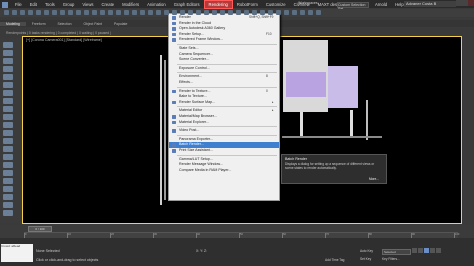 The height and width of the screenshot is (266, 474). What do you see at coordinates (381, 4) in the screenshot?
I see `menu-arnold: Arnold` at bounding box center [381, 4].